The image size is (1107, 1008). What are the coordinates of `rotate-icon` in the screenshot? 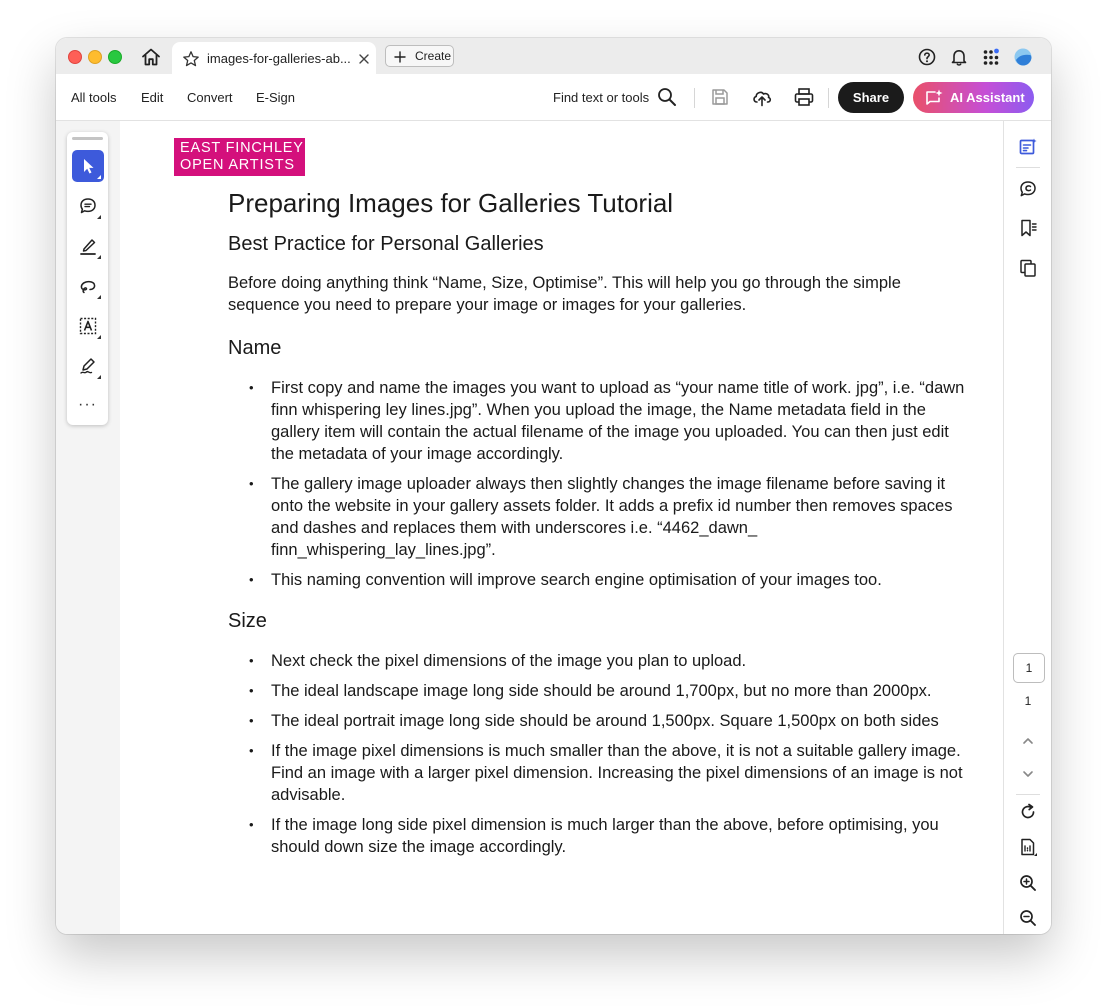 It's located at (1028, 812).